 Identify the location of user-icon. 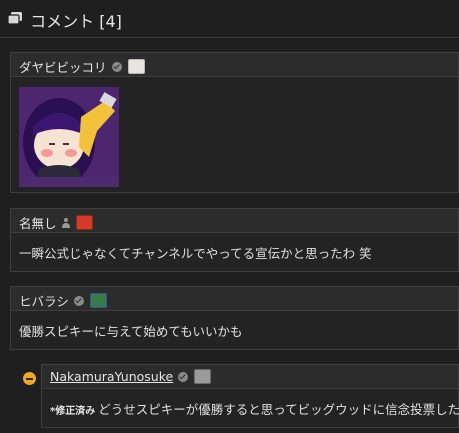
(65, 222).